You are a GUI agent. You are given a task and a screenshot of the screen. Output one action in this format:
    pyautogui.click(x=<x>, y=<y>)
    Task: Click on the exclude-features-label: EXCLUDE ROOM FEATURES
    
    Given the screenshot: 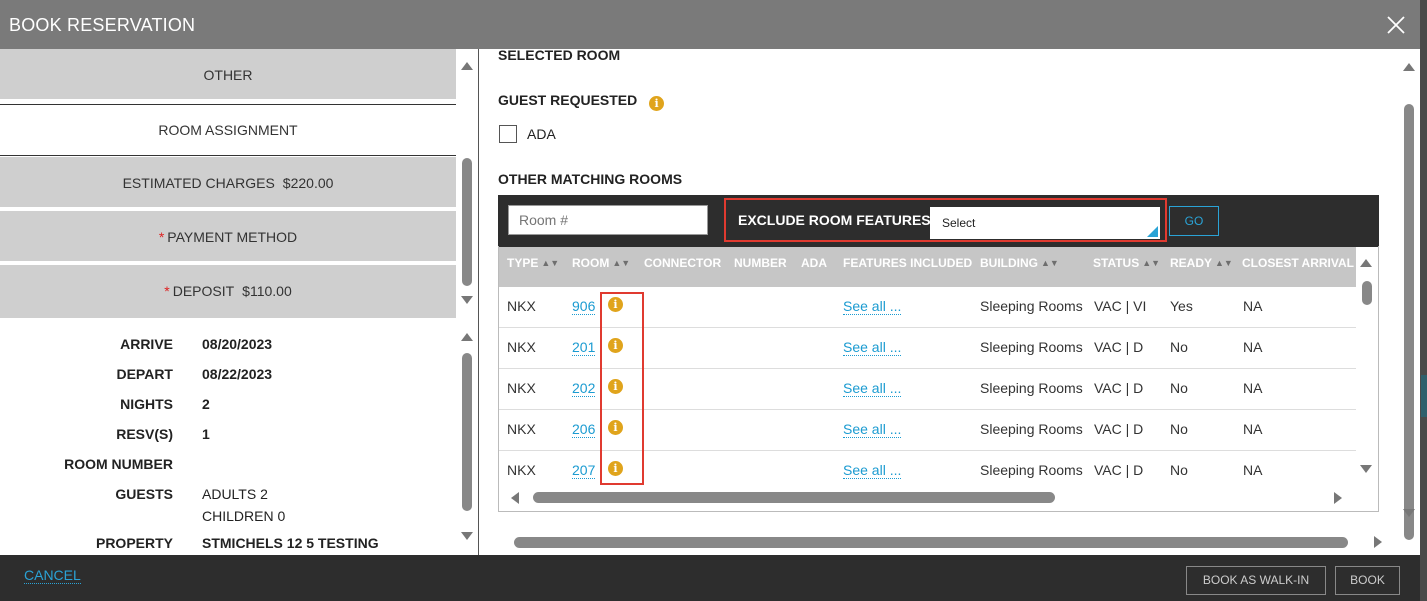 What is the action you would take?
    pyautogui.click(x=834, y=220)
    